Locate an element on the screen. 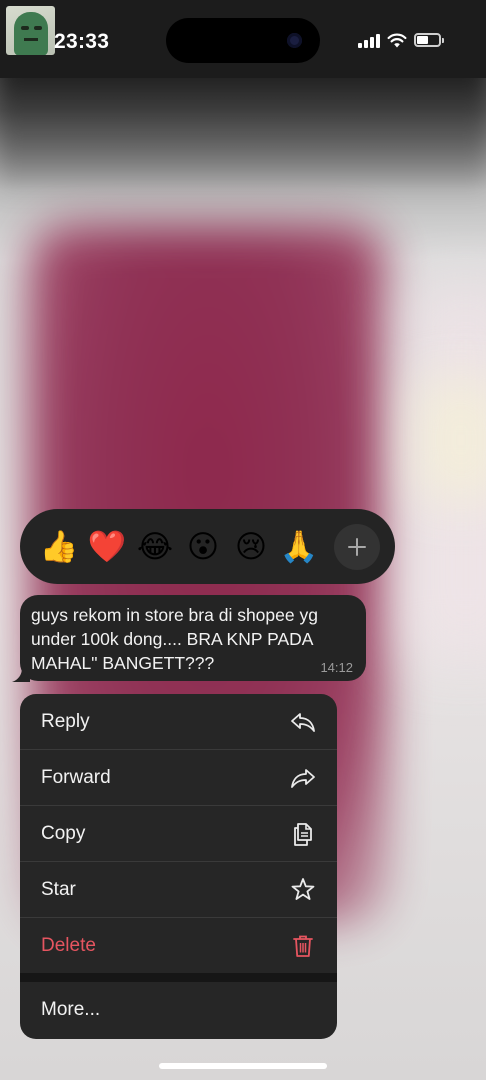 The height and width of the screenshot is (1080, 486). camera-dot is located at coordinates (294, 40).